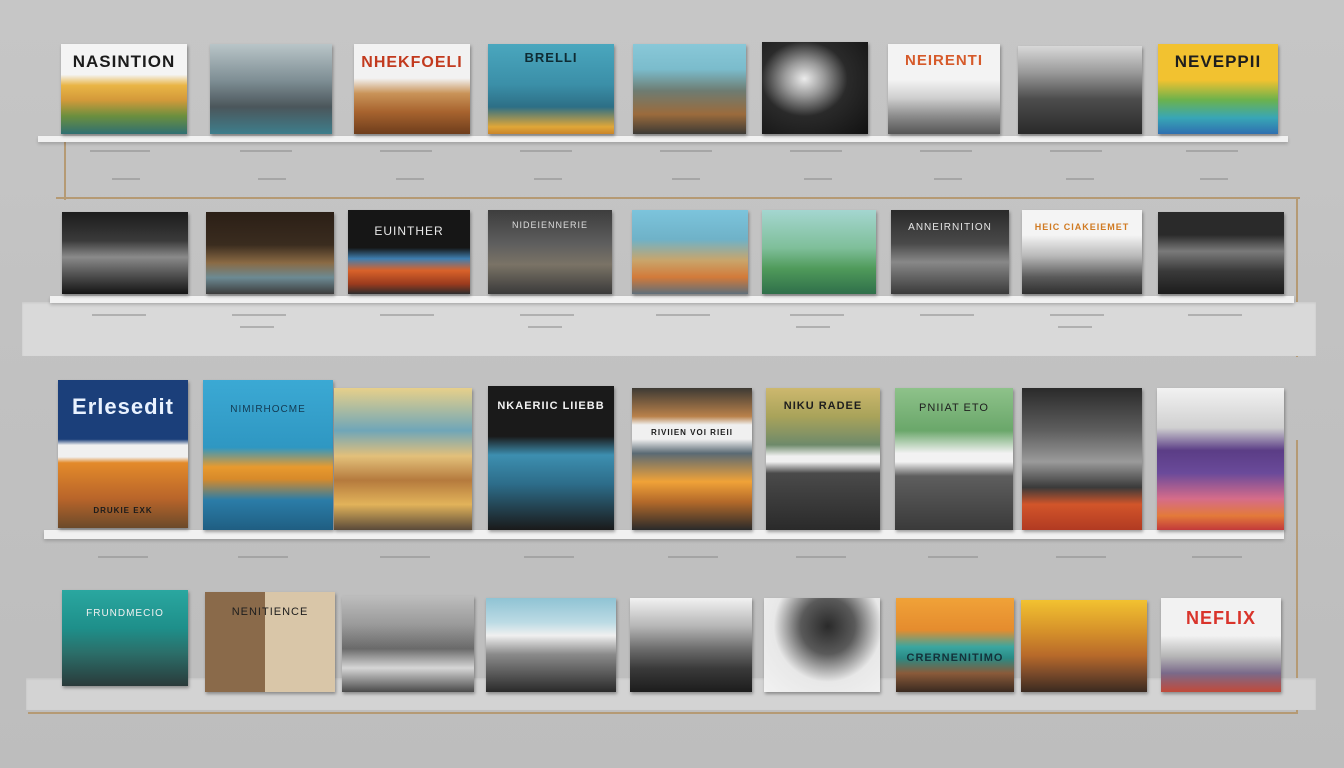 This screenshot has width=1344, height=768. What do you see at coordinates (123, 406) in the screenshot?
I see `poster-title: Erlesedit` at bounding box center [123, 406].